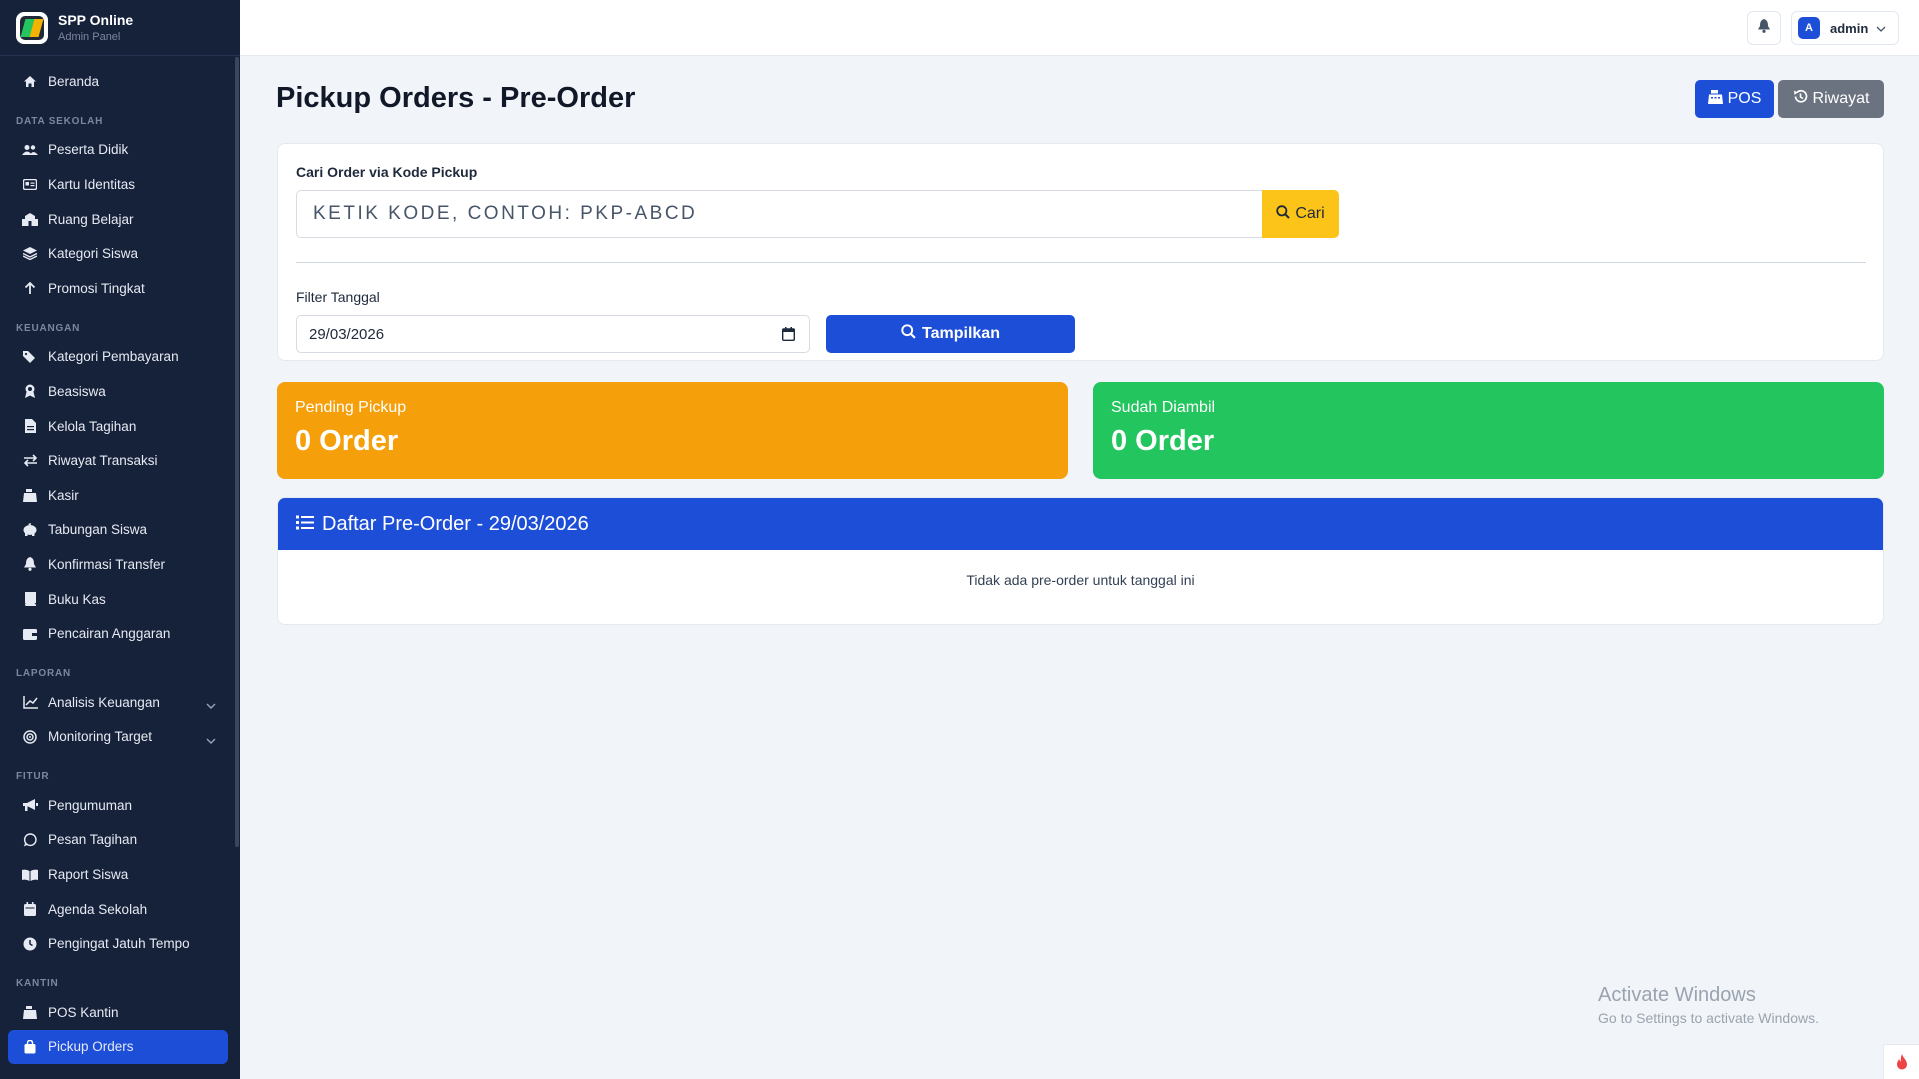 The image size is (1919, 1079). What do you see at coordinates (30, 564) in the screenshot?
I see `bell-icon` at bounding box center [30, 564].